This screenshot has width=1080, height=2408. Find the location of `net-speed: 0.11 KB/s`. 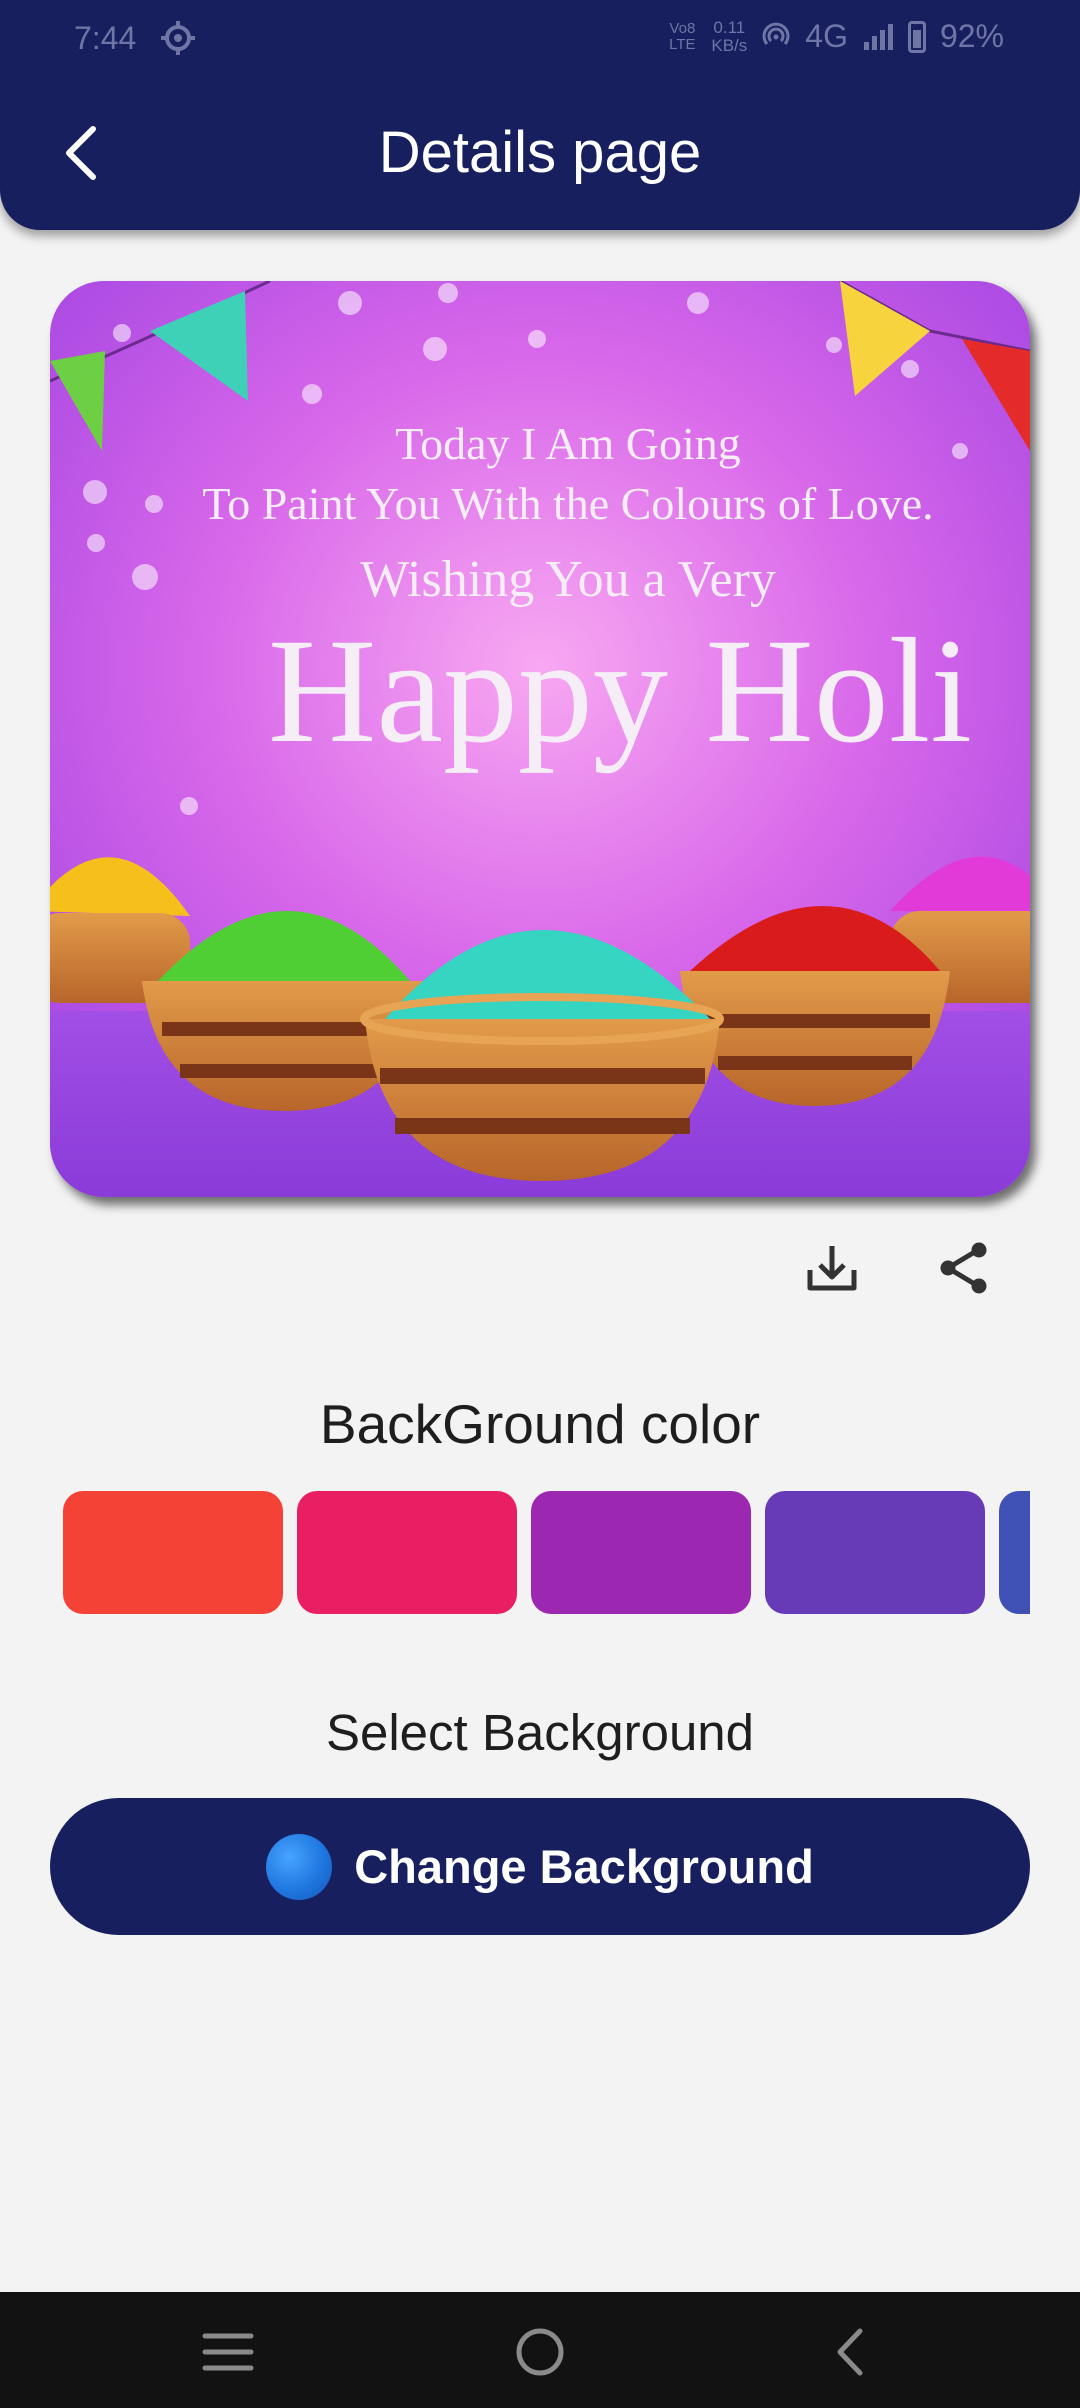

net-speed: 0.11 KB/s is located at coordinates (729, 36).